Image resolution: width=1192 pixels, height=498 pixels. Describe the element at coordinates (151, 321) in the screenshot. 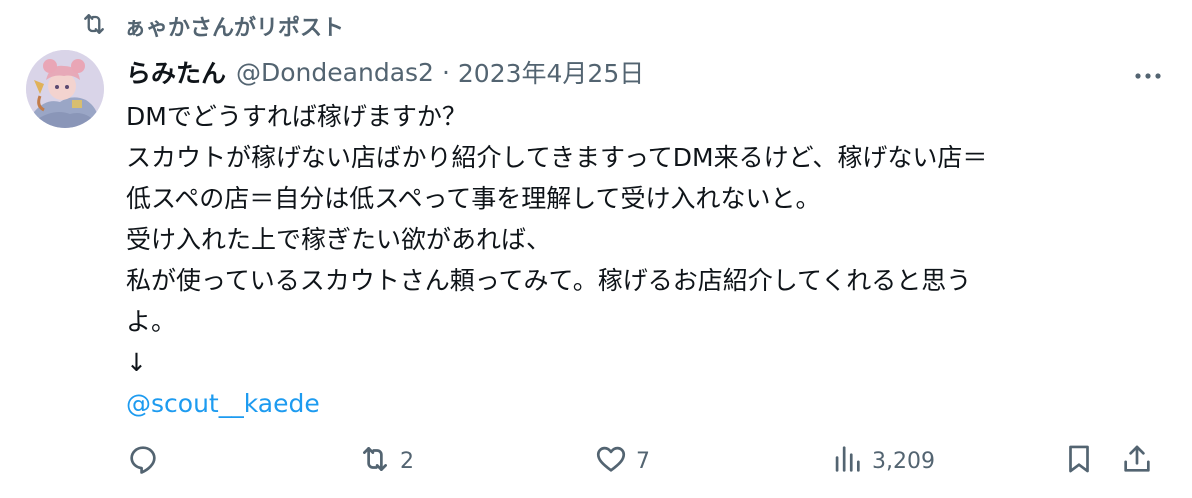

I see `tweet-text-line: よ。` at that location.